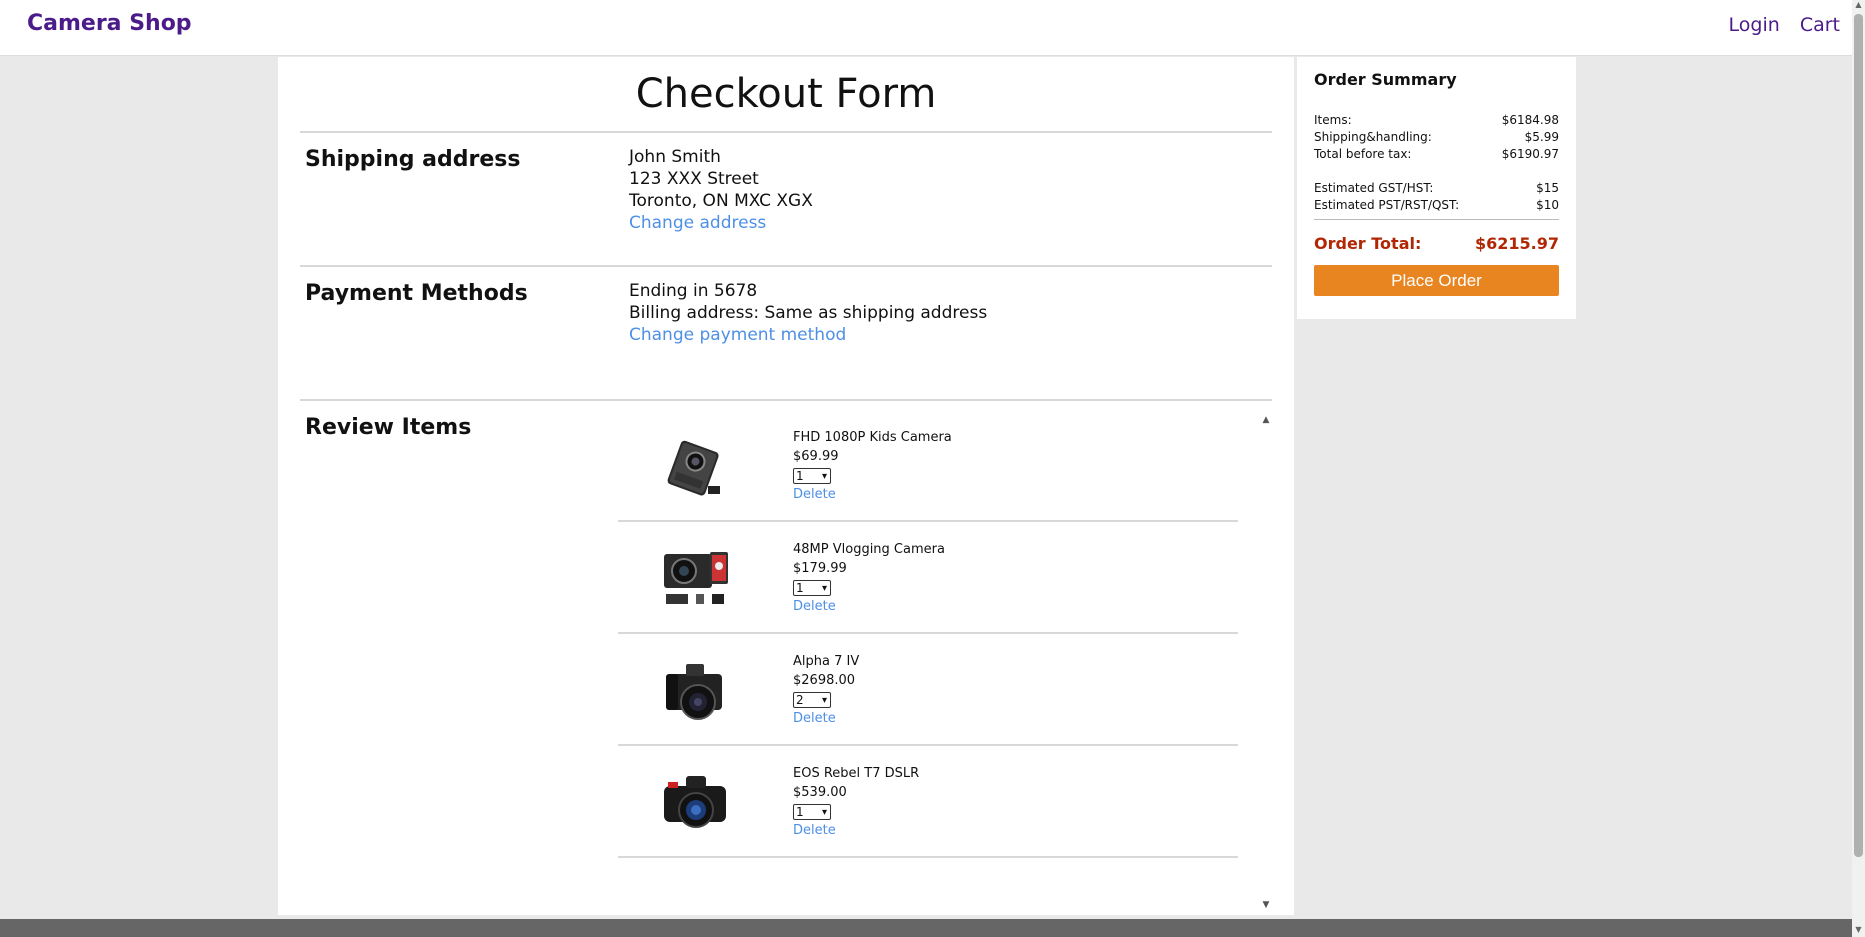 This screenshot has height=937, width=1865. What do you see at coordinates (693, 291) in the screenshot?
I see `card-ending: Ending in 5678` at bounding box center [693, 291].